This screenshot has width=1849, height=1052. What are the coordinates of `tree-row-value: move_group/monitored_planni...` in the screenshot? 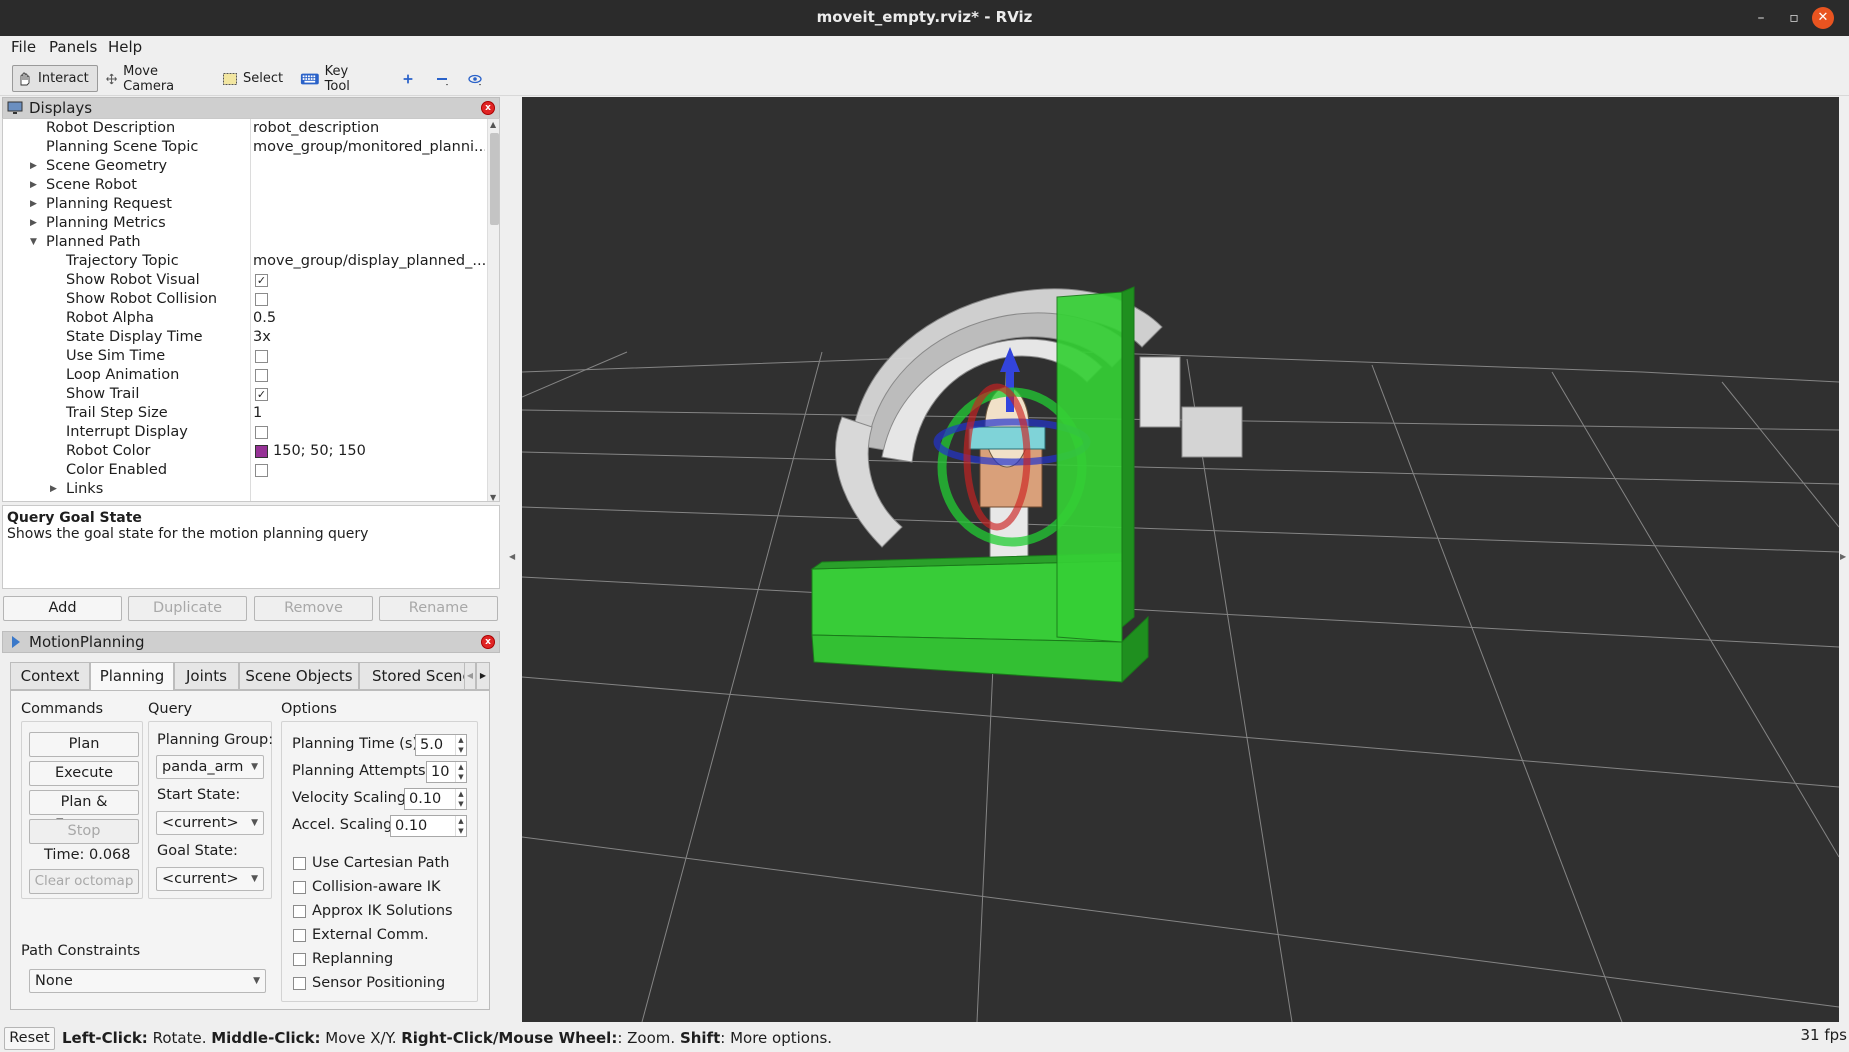 It's located at (369, 147).